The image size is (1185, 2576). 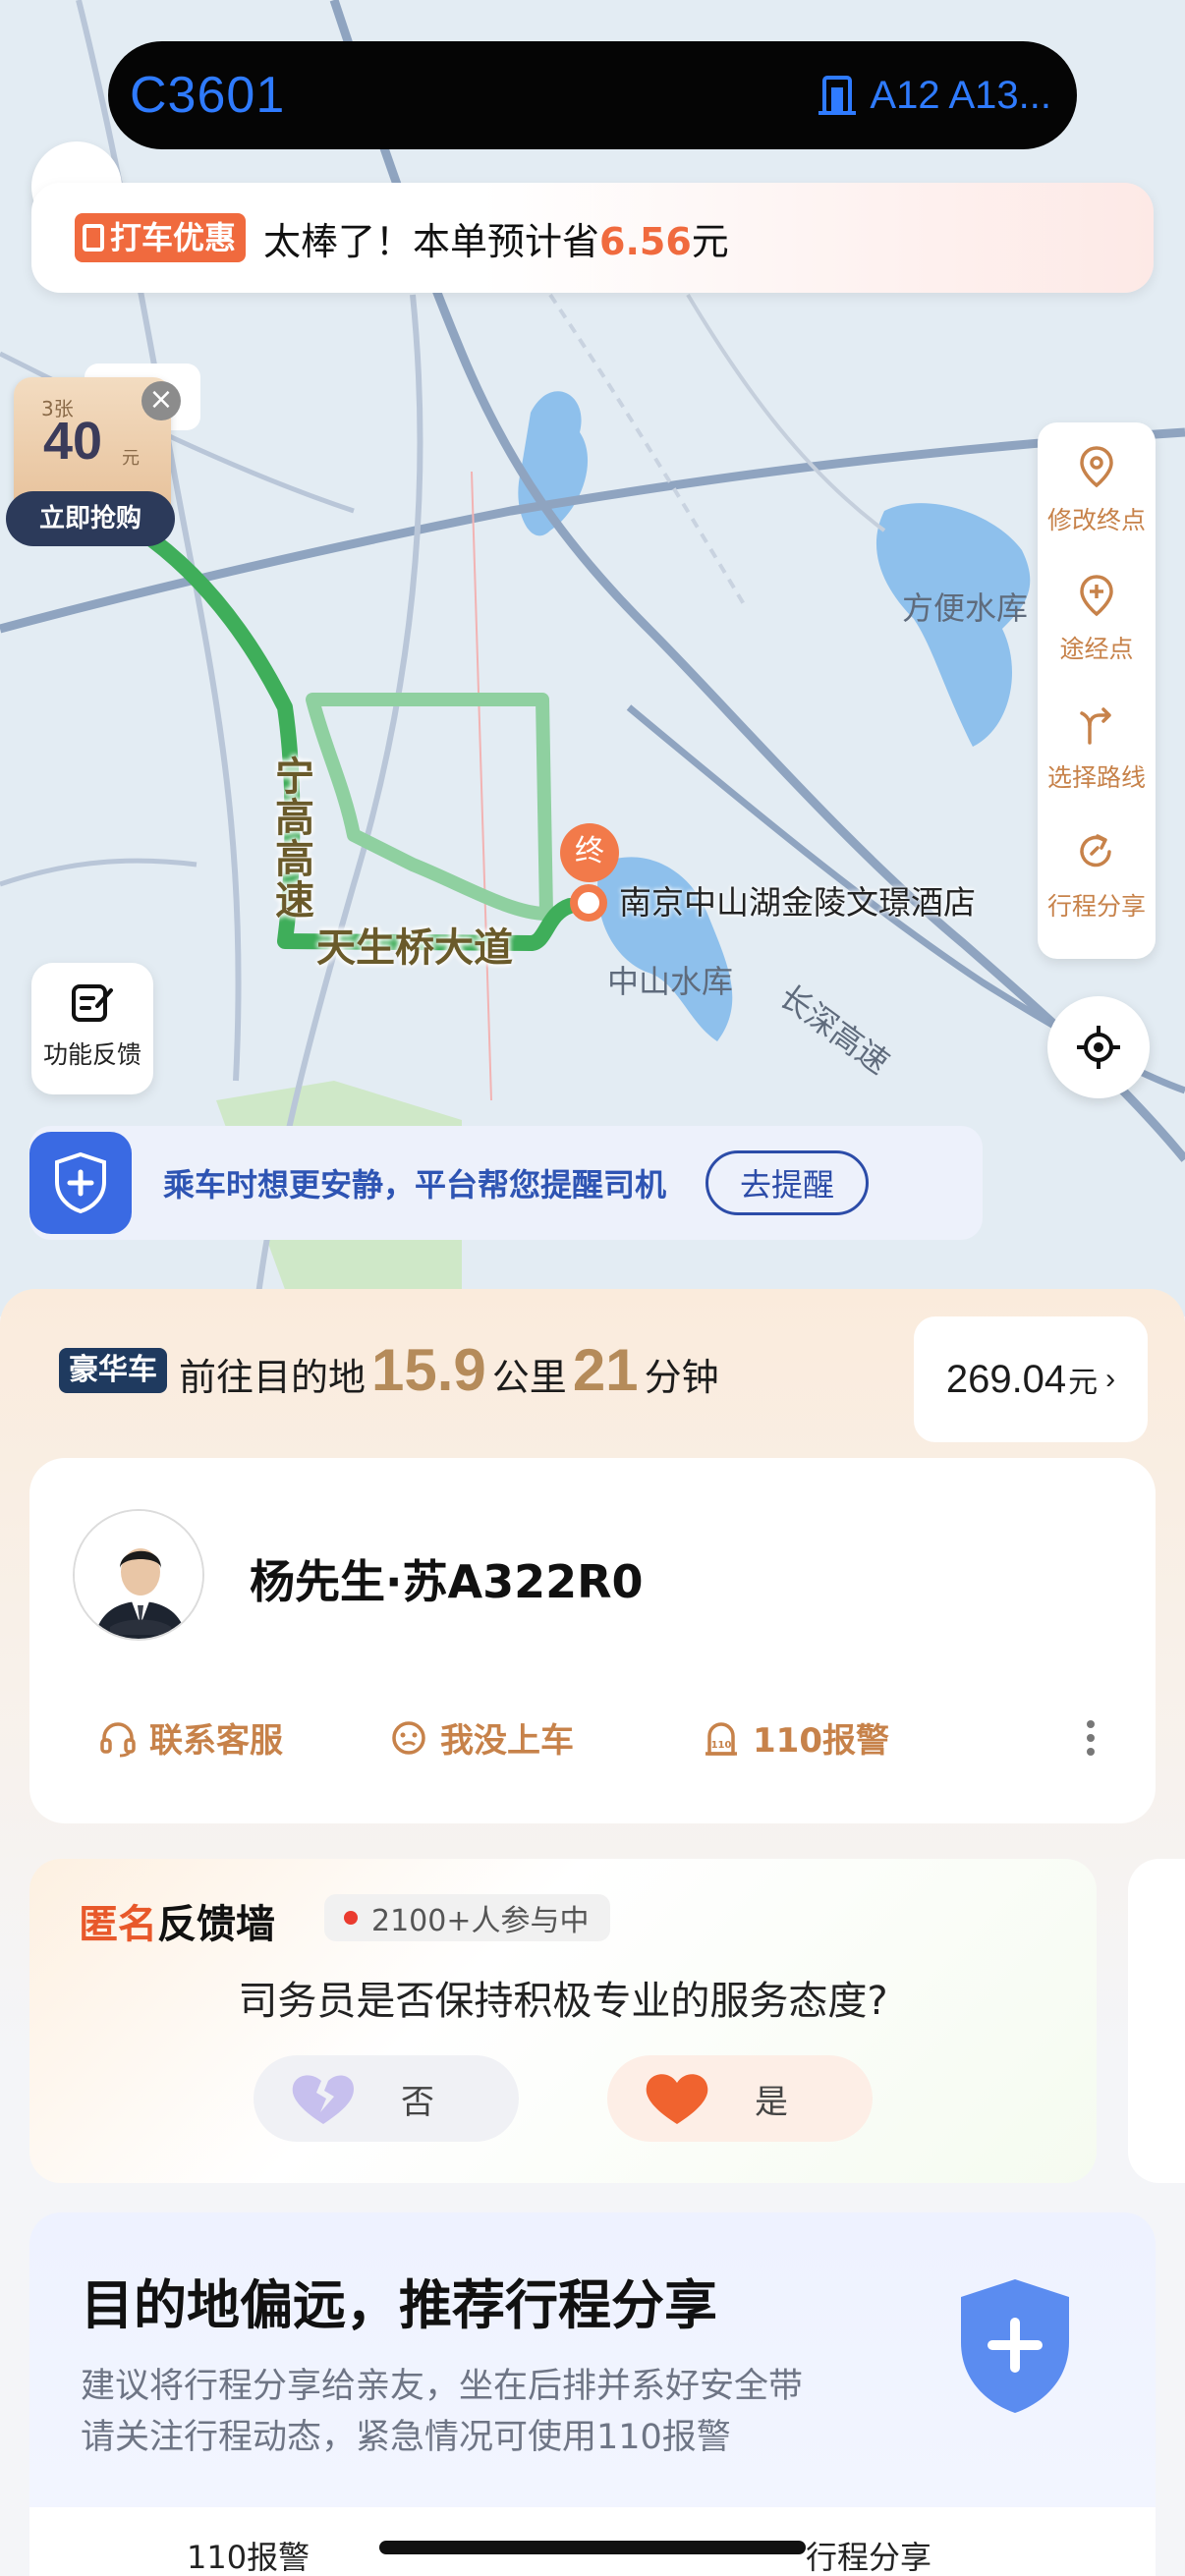 What do you see at coordinates (722, 1745) in the screenshot?
I see `svg-text: 110` at bounding box center [722, 1745].